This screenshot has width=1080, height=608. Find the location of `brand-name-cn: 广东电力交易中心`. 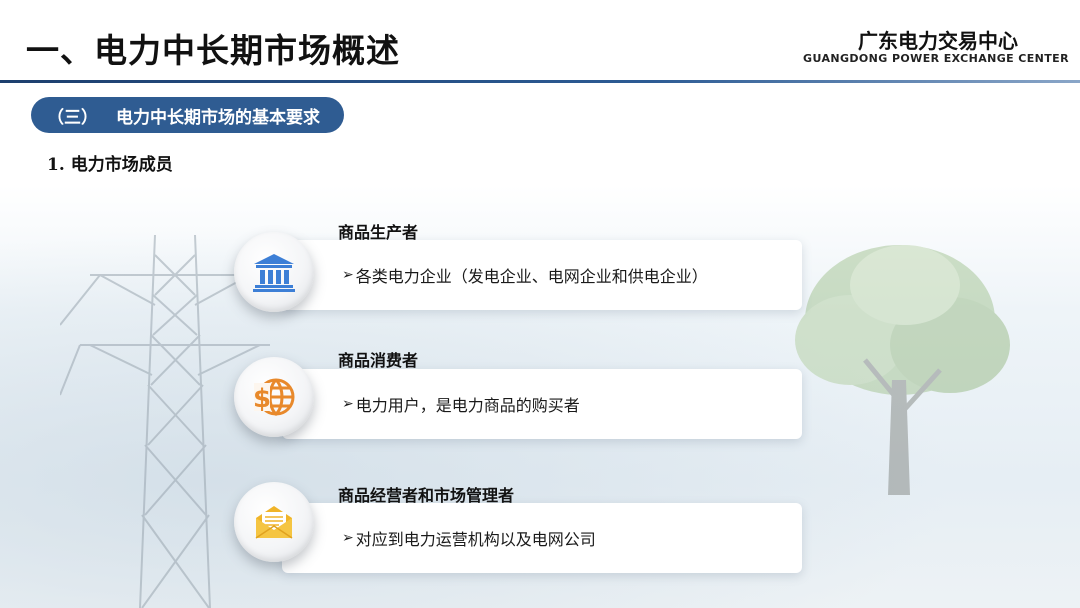

brand-name-cn: 广东电力交易中心 is located at coordinates (938, 41).